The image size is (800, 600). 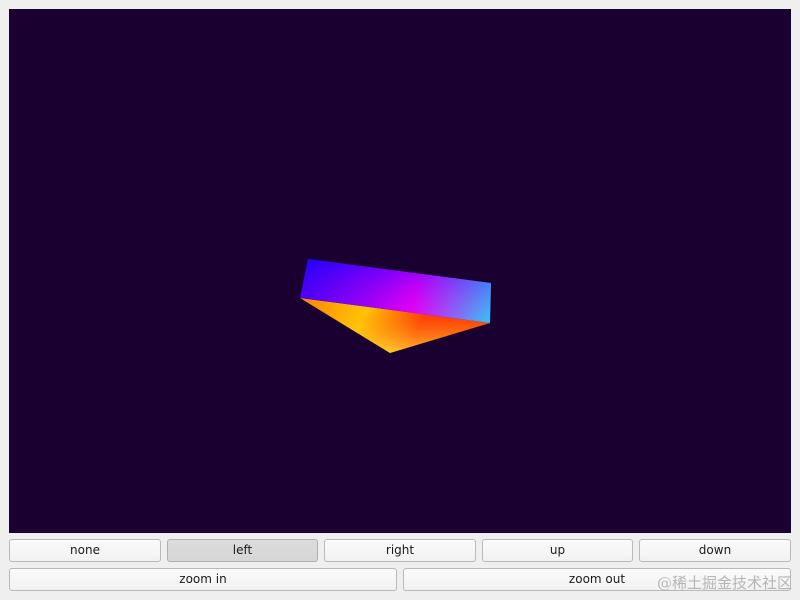 I want to click on rotate-up-button: up, so click(x=557, y=550).